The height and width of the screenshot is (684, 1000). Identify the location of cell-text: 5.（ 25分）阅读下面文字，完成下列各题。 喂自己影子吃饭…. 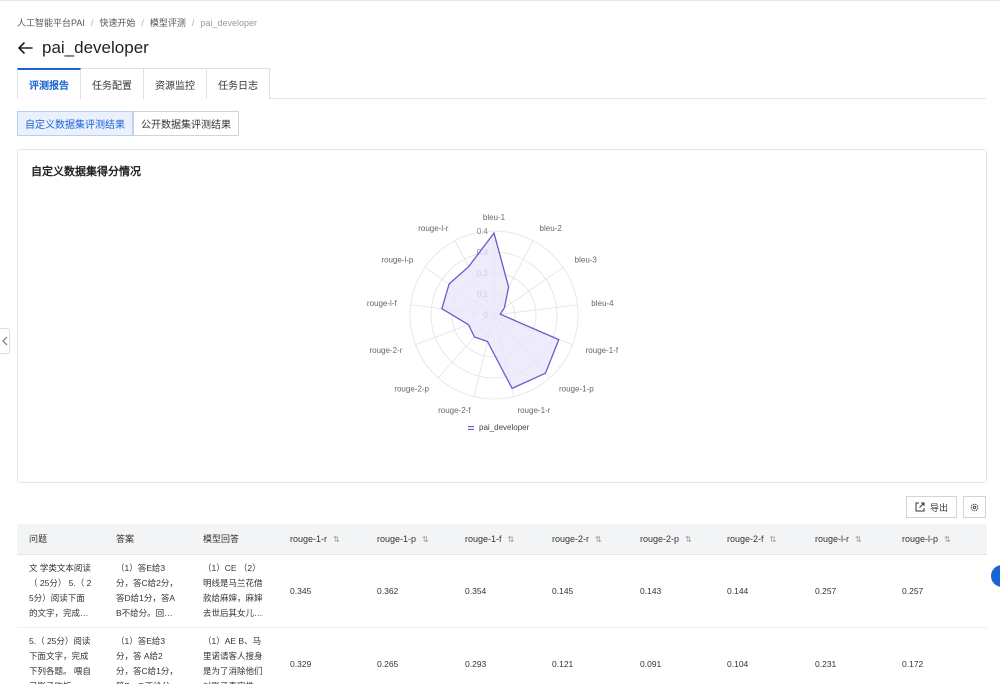
(60, 659).